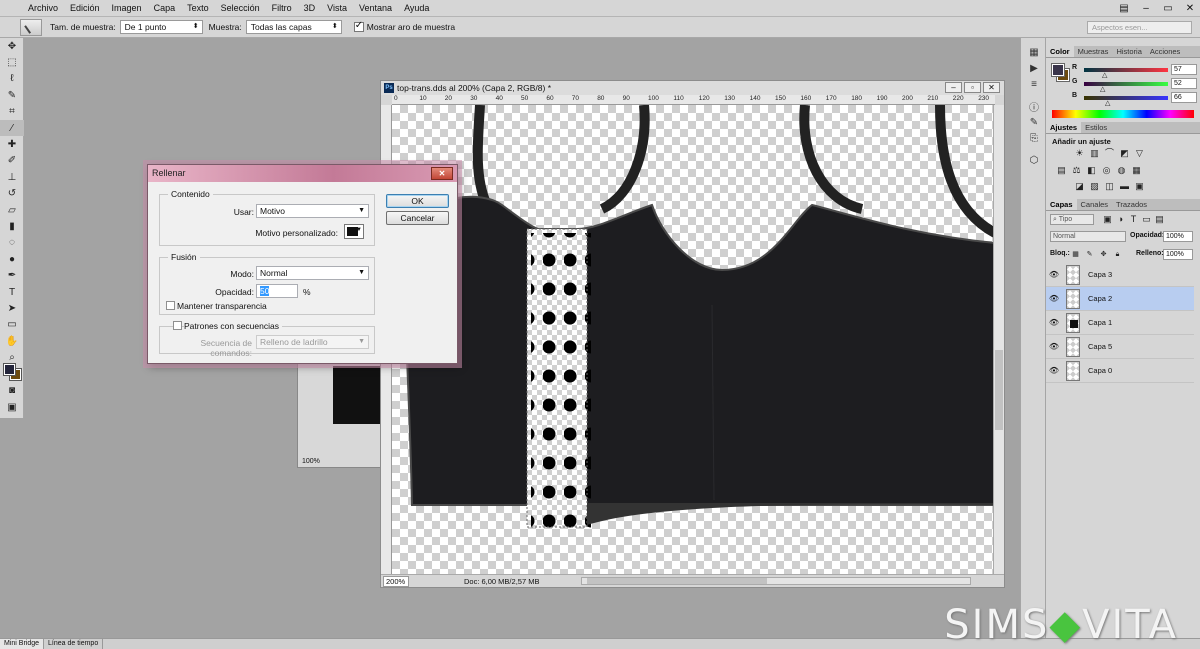 Image resolution: width=1200 pixels, height=649 pixels. Describe the element at coordinates (1178, 236) in the screenshot. I see `layer-opacity-input: 100%` at that location.